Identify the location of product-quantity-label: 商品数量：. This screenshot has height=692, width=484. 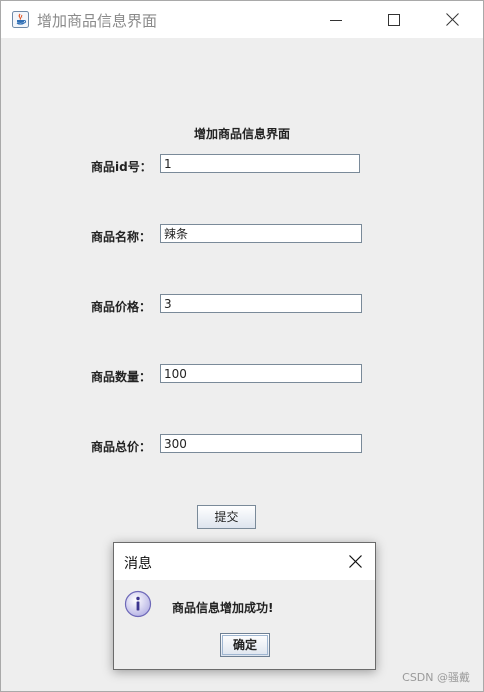
(121, 377).